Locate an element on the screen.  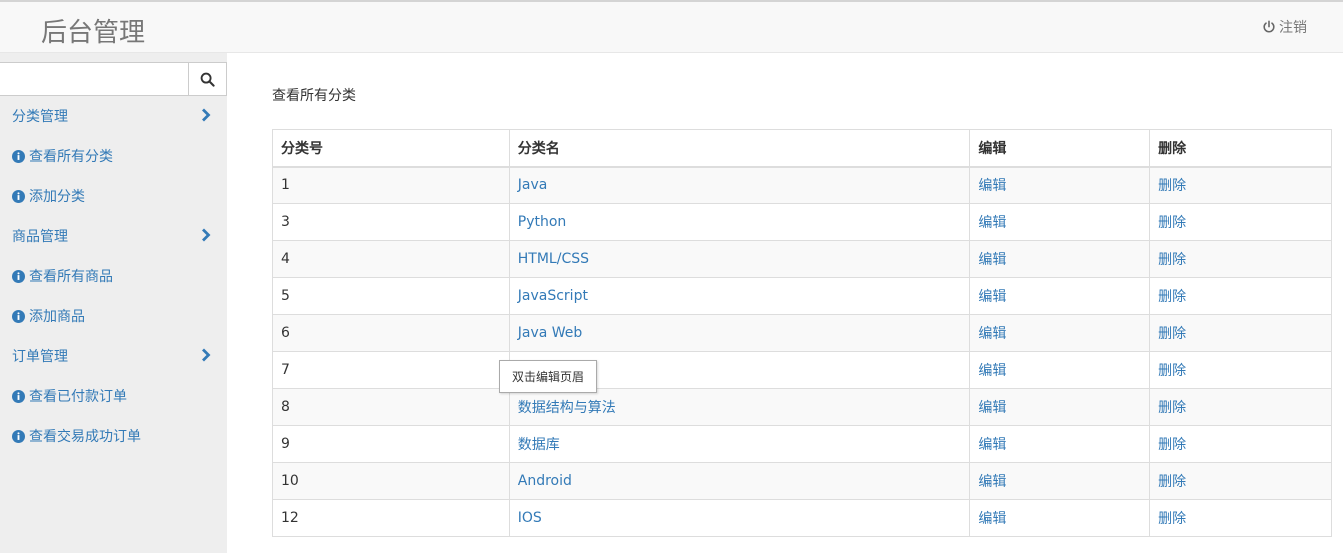
table-row: 12 IOS 编辑 删除 is located at coordinates (802, 518).